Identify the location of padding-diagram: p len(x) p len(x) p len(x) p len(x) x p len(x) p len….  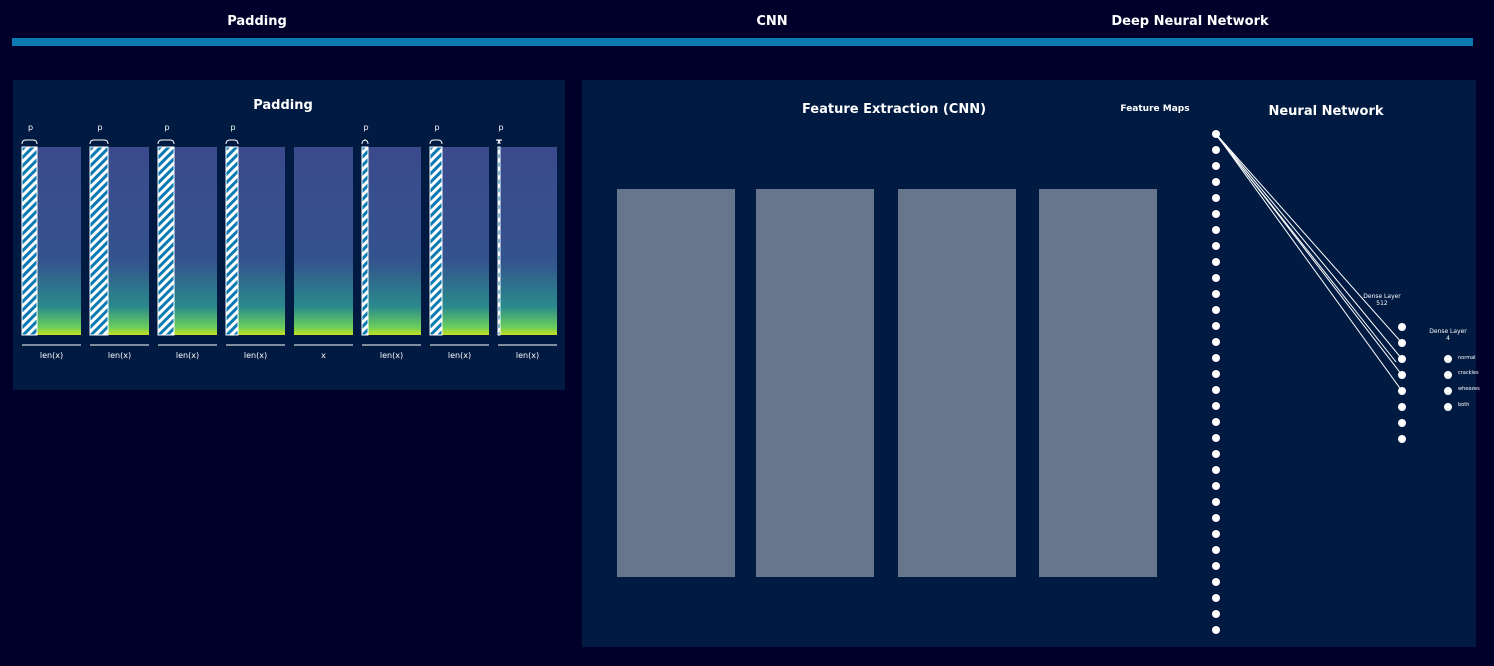
(289, 241).